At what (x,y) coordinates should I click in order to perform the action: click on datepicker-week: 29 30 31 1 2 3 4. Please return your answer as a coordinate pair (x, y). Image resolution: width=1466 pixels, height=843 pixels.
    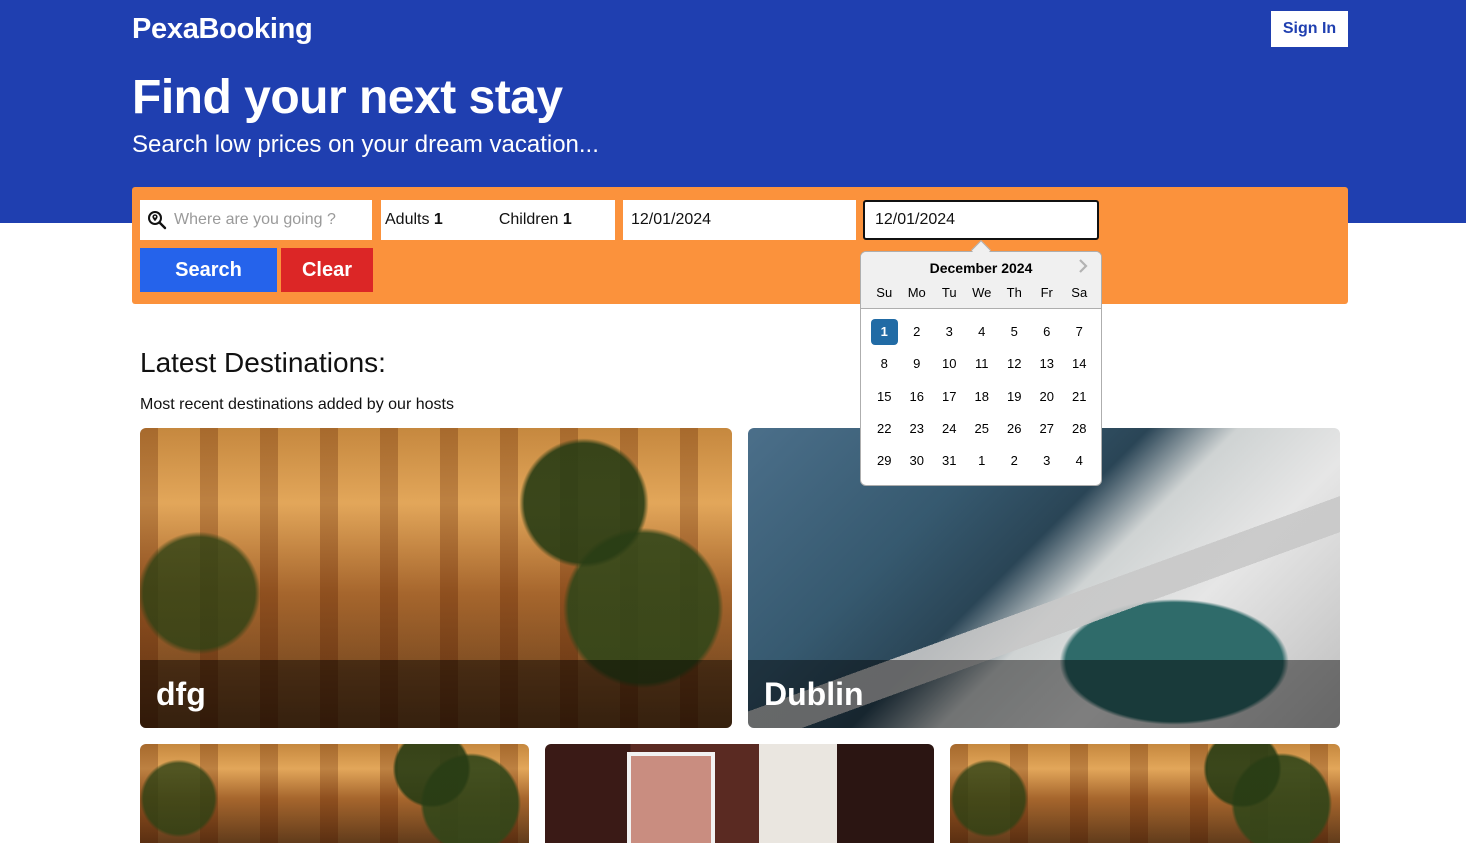
    Looking at the image, I should click on (982, 464).